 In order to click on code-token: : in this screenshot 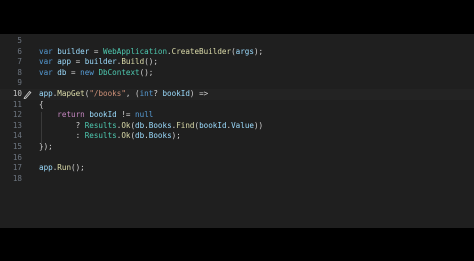, I will do `click(62, 136)`.